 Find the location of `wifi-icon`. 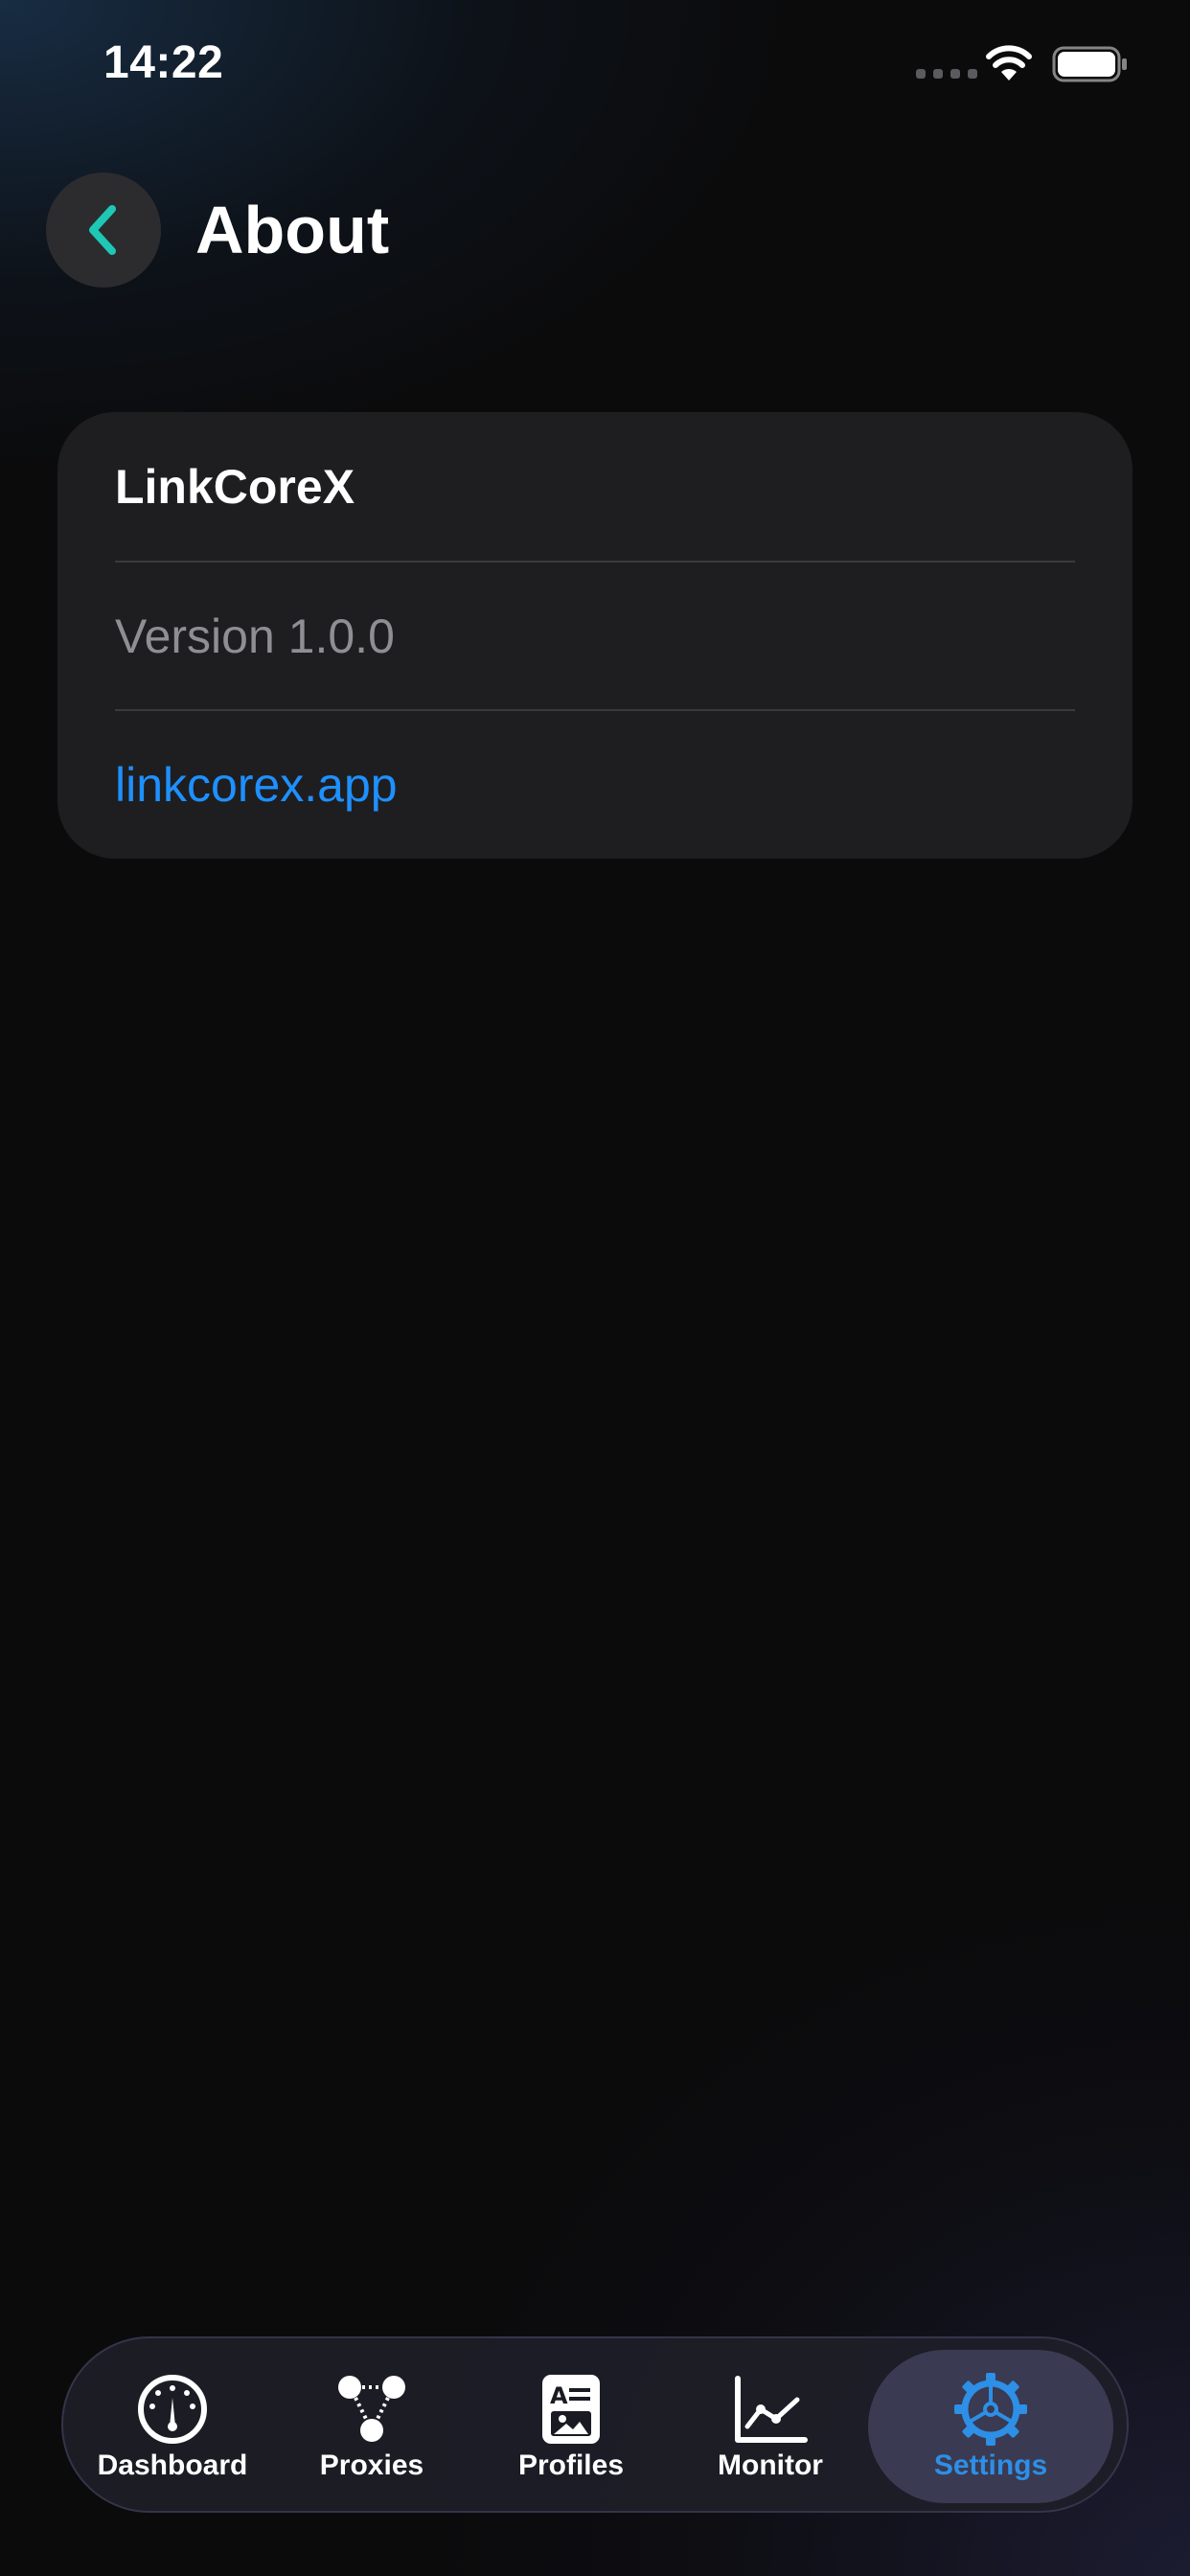

wifi-icon is located at coordinates (1009, 63).